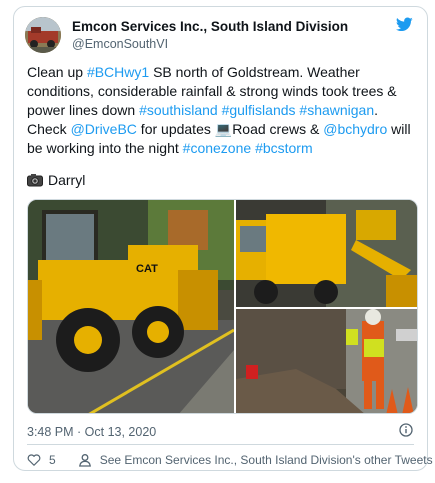 The height and width of the screenshot is (483, 435). Describe the element at coordinates (178, 110) in the screenshot. I see `hashtag-link: #southisland` at that location.